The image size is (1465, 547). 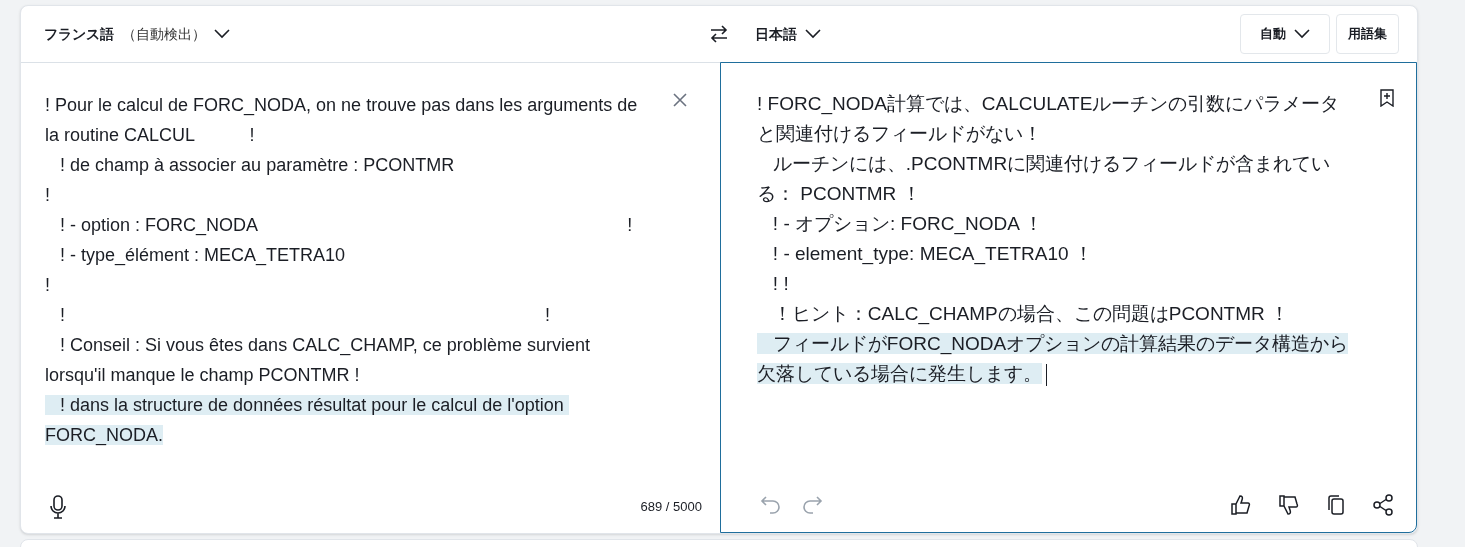 I want to click on share-icon, so click(x=1383, y=505).